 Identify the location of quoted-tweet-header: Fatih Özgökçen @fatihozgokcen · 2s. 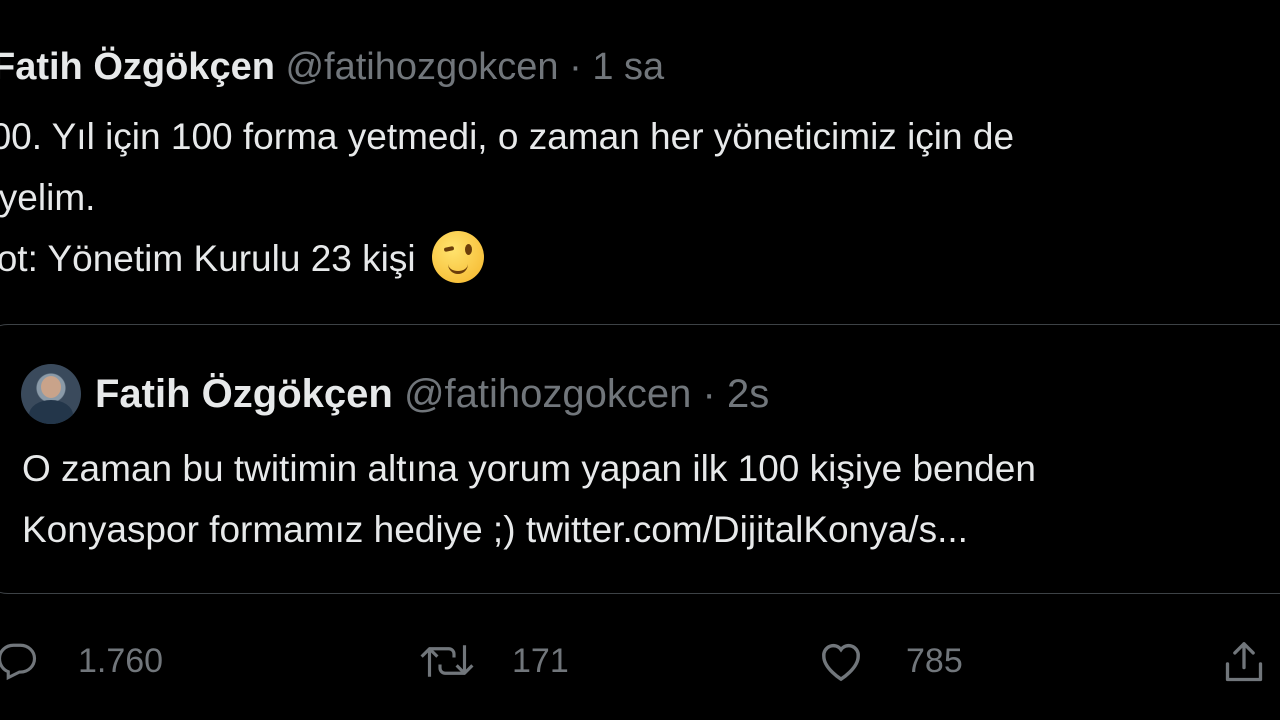
(432, 394).